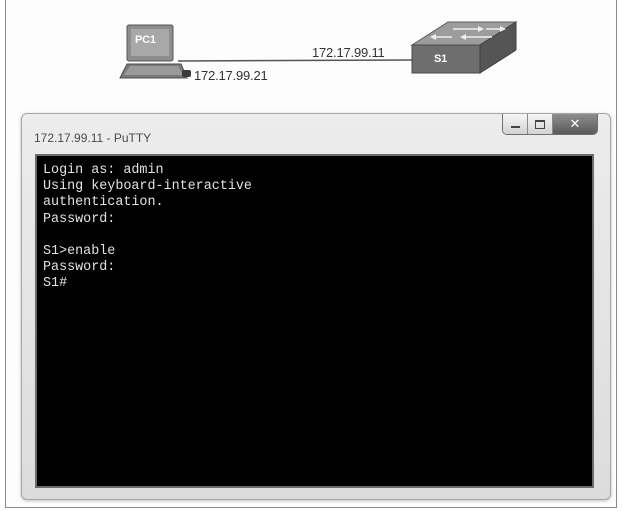  I want to click on topology-drawing, so click(318, 50).